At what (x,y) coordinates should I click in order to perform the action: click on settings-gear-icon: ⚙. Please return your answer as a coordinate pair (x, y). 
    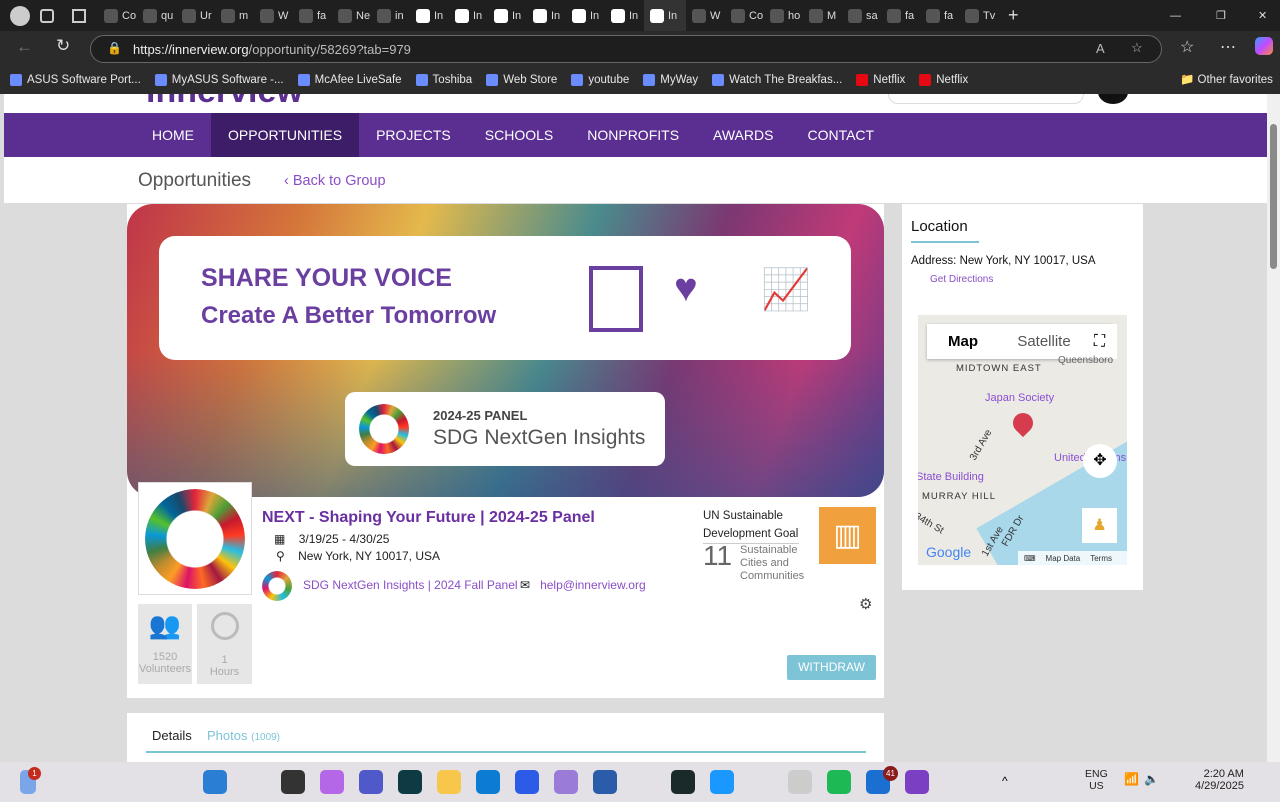
    Looking at the image, I should click on (865, 604).